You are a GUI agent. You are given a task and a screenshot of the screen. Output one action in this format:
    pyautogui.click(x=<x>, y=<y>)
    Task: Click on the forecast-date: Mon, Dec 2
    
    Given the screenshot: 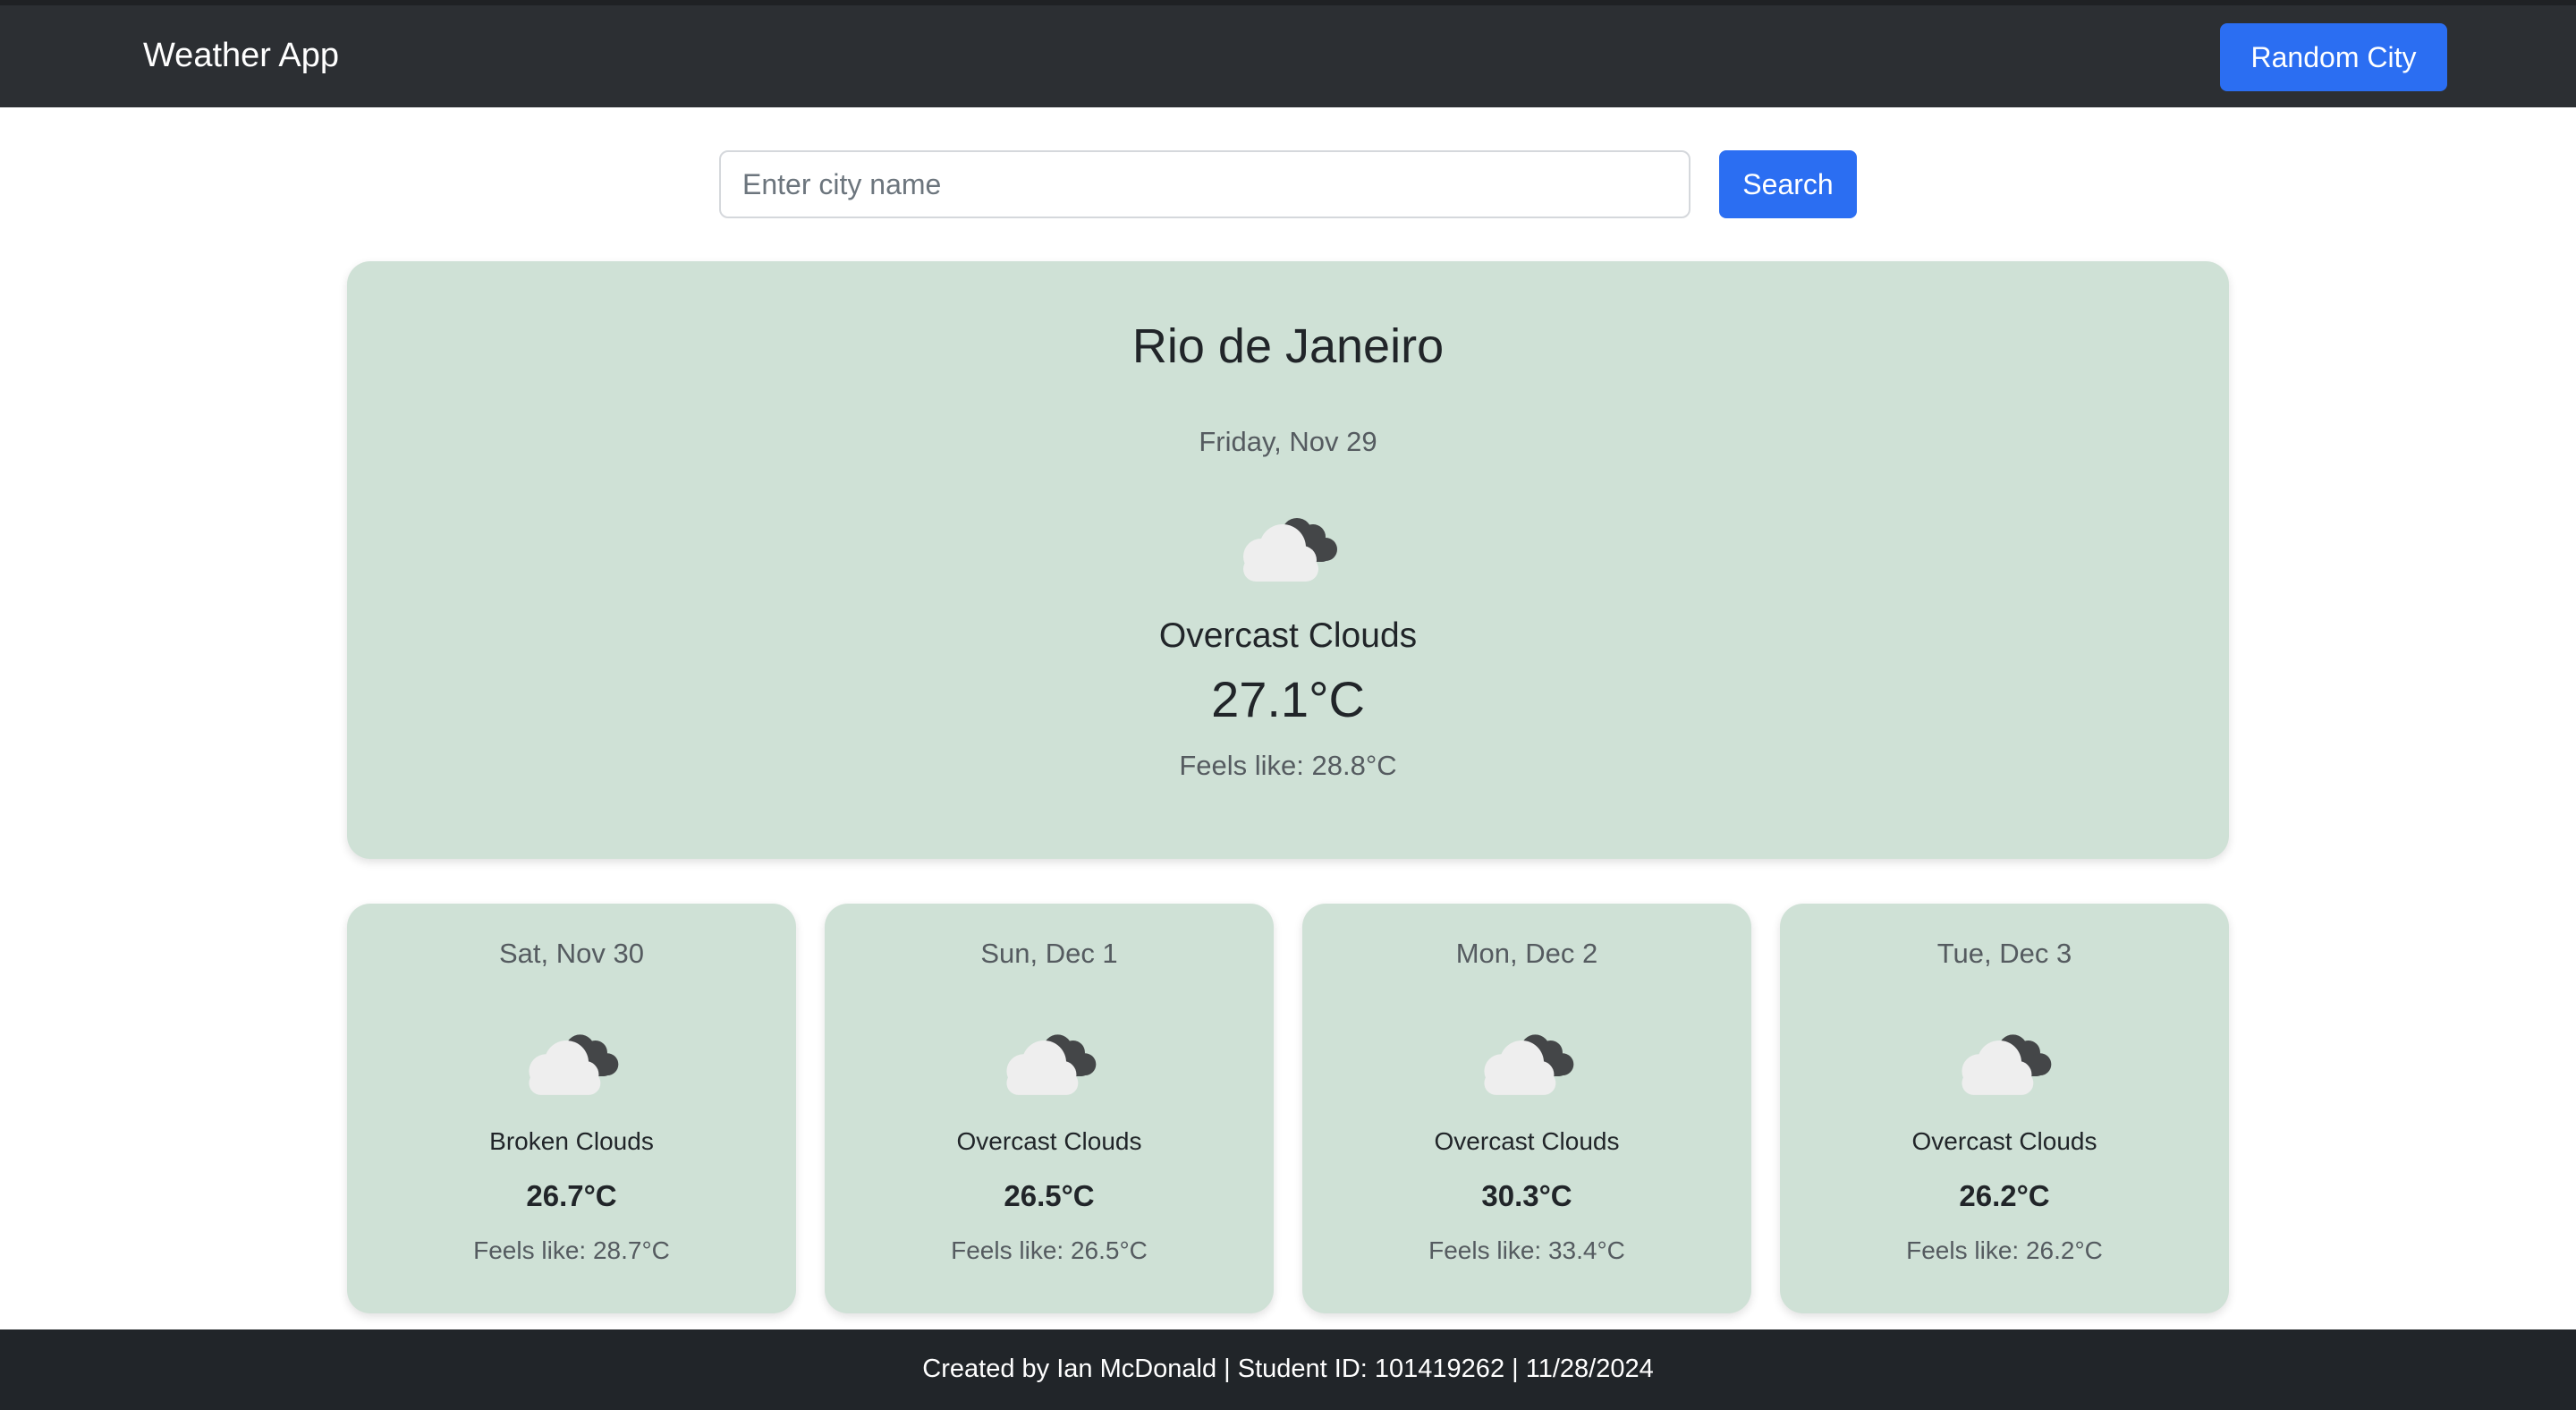 What is the action you would take?
    pyautogui.click(x=1526, y=954)
    